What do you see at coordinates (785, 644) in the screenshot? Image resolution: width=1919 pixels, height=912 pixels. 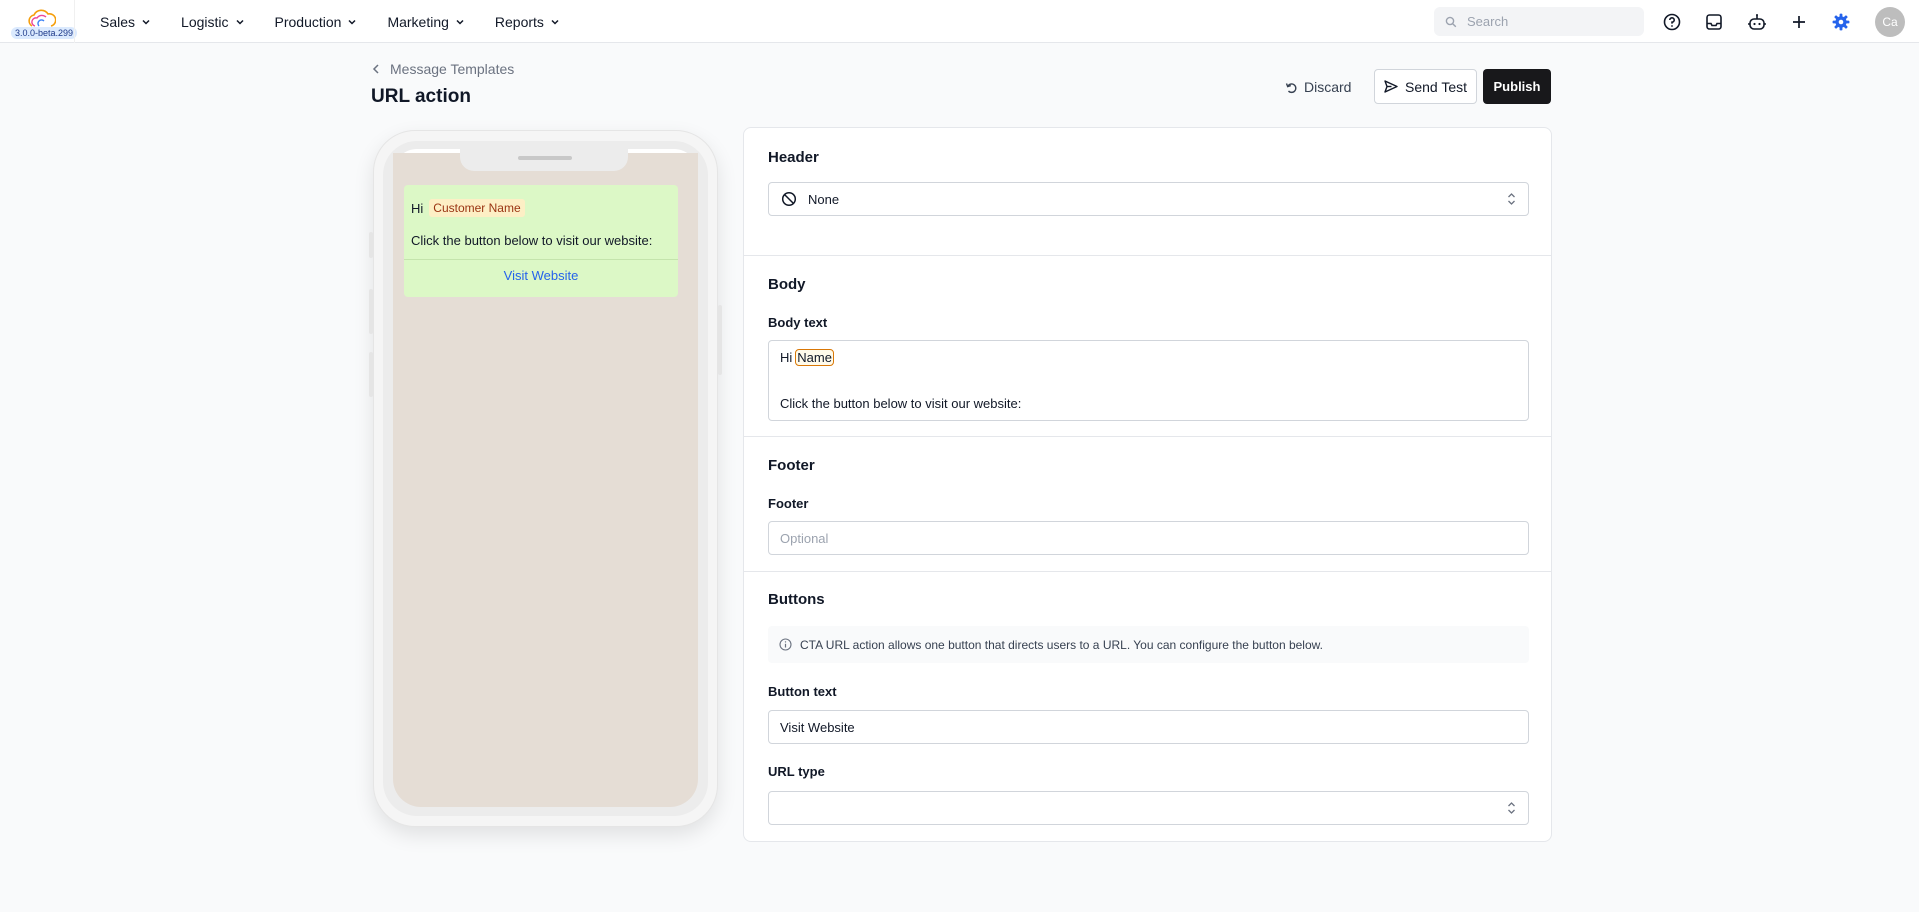 I see `info-icon` at bounding box center [785, 644].